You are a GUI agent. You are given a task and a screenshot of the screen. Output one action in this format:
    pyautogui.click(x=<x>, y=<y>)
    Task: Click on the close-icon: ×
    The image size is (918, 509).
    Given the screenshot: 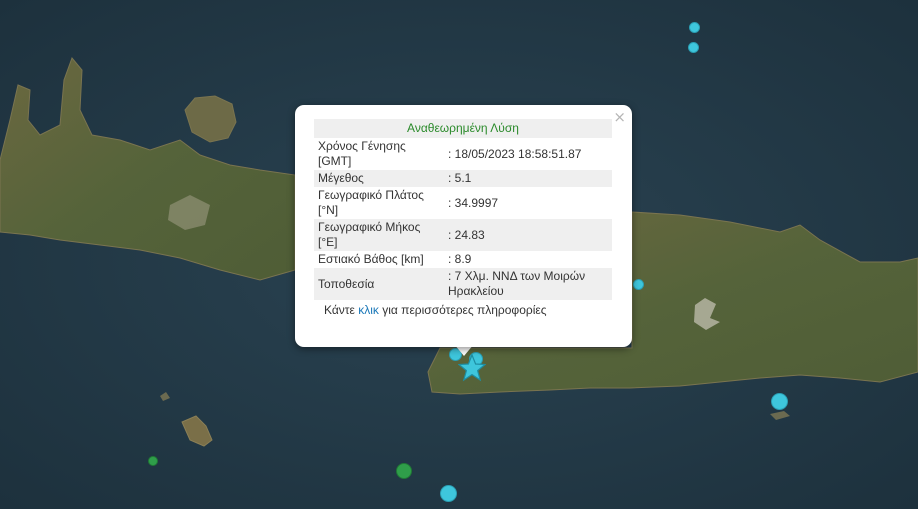 What is the action you would take?
    pyautogui.click(x=619, y=117)
    